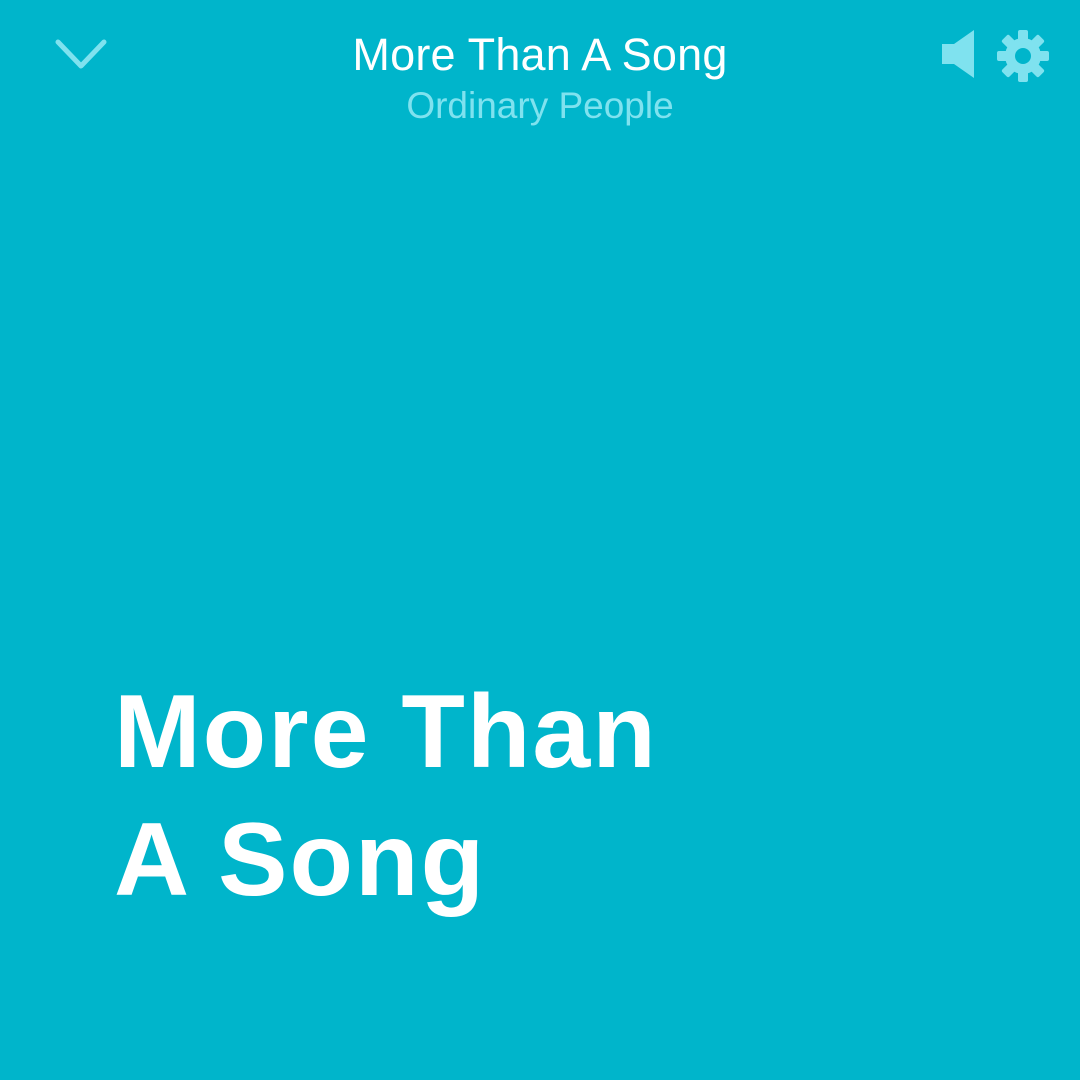 The width and height of the screenshot is (1080, 1080). I want to click on artist-name: Ordinary People, so click(540, 105).